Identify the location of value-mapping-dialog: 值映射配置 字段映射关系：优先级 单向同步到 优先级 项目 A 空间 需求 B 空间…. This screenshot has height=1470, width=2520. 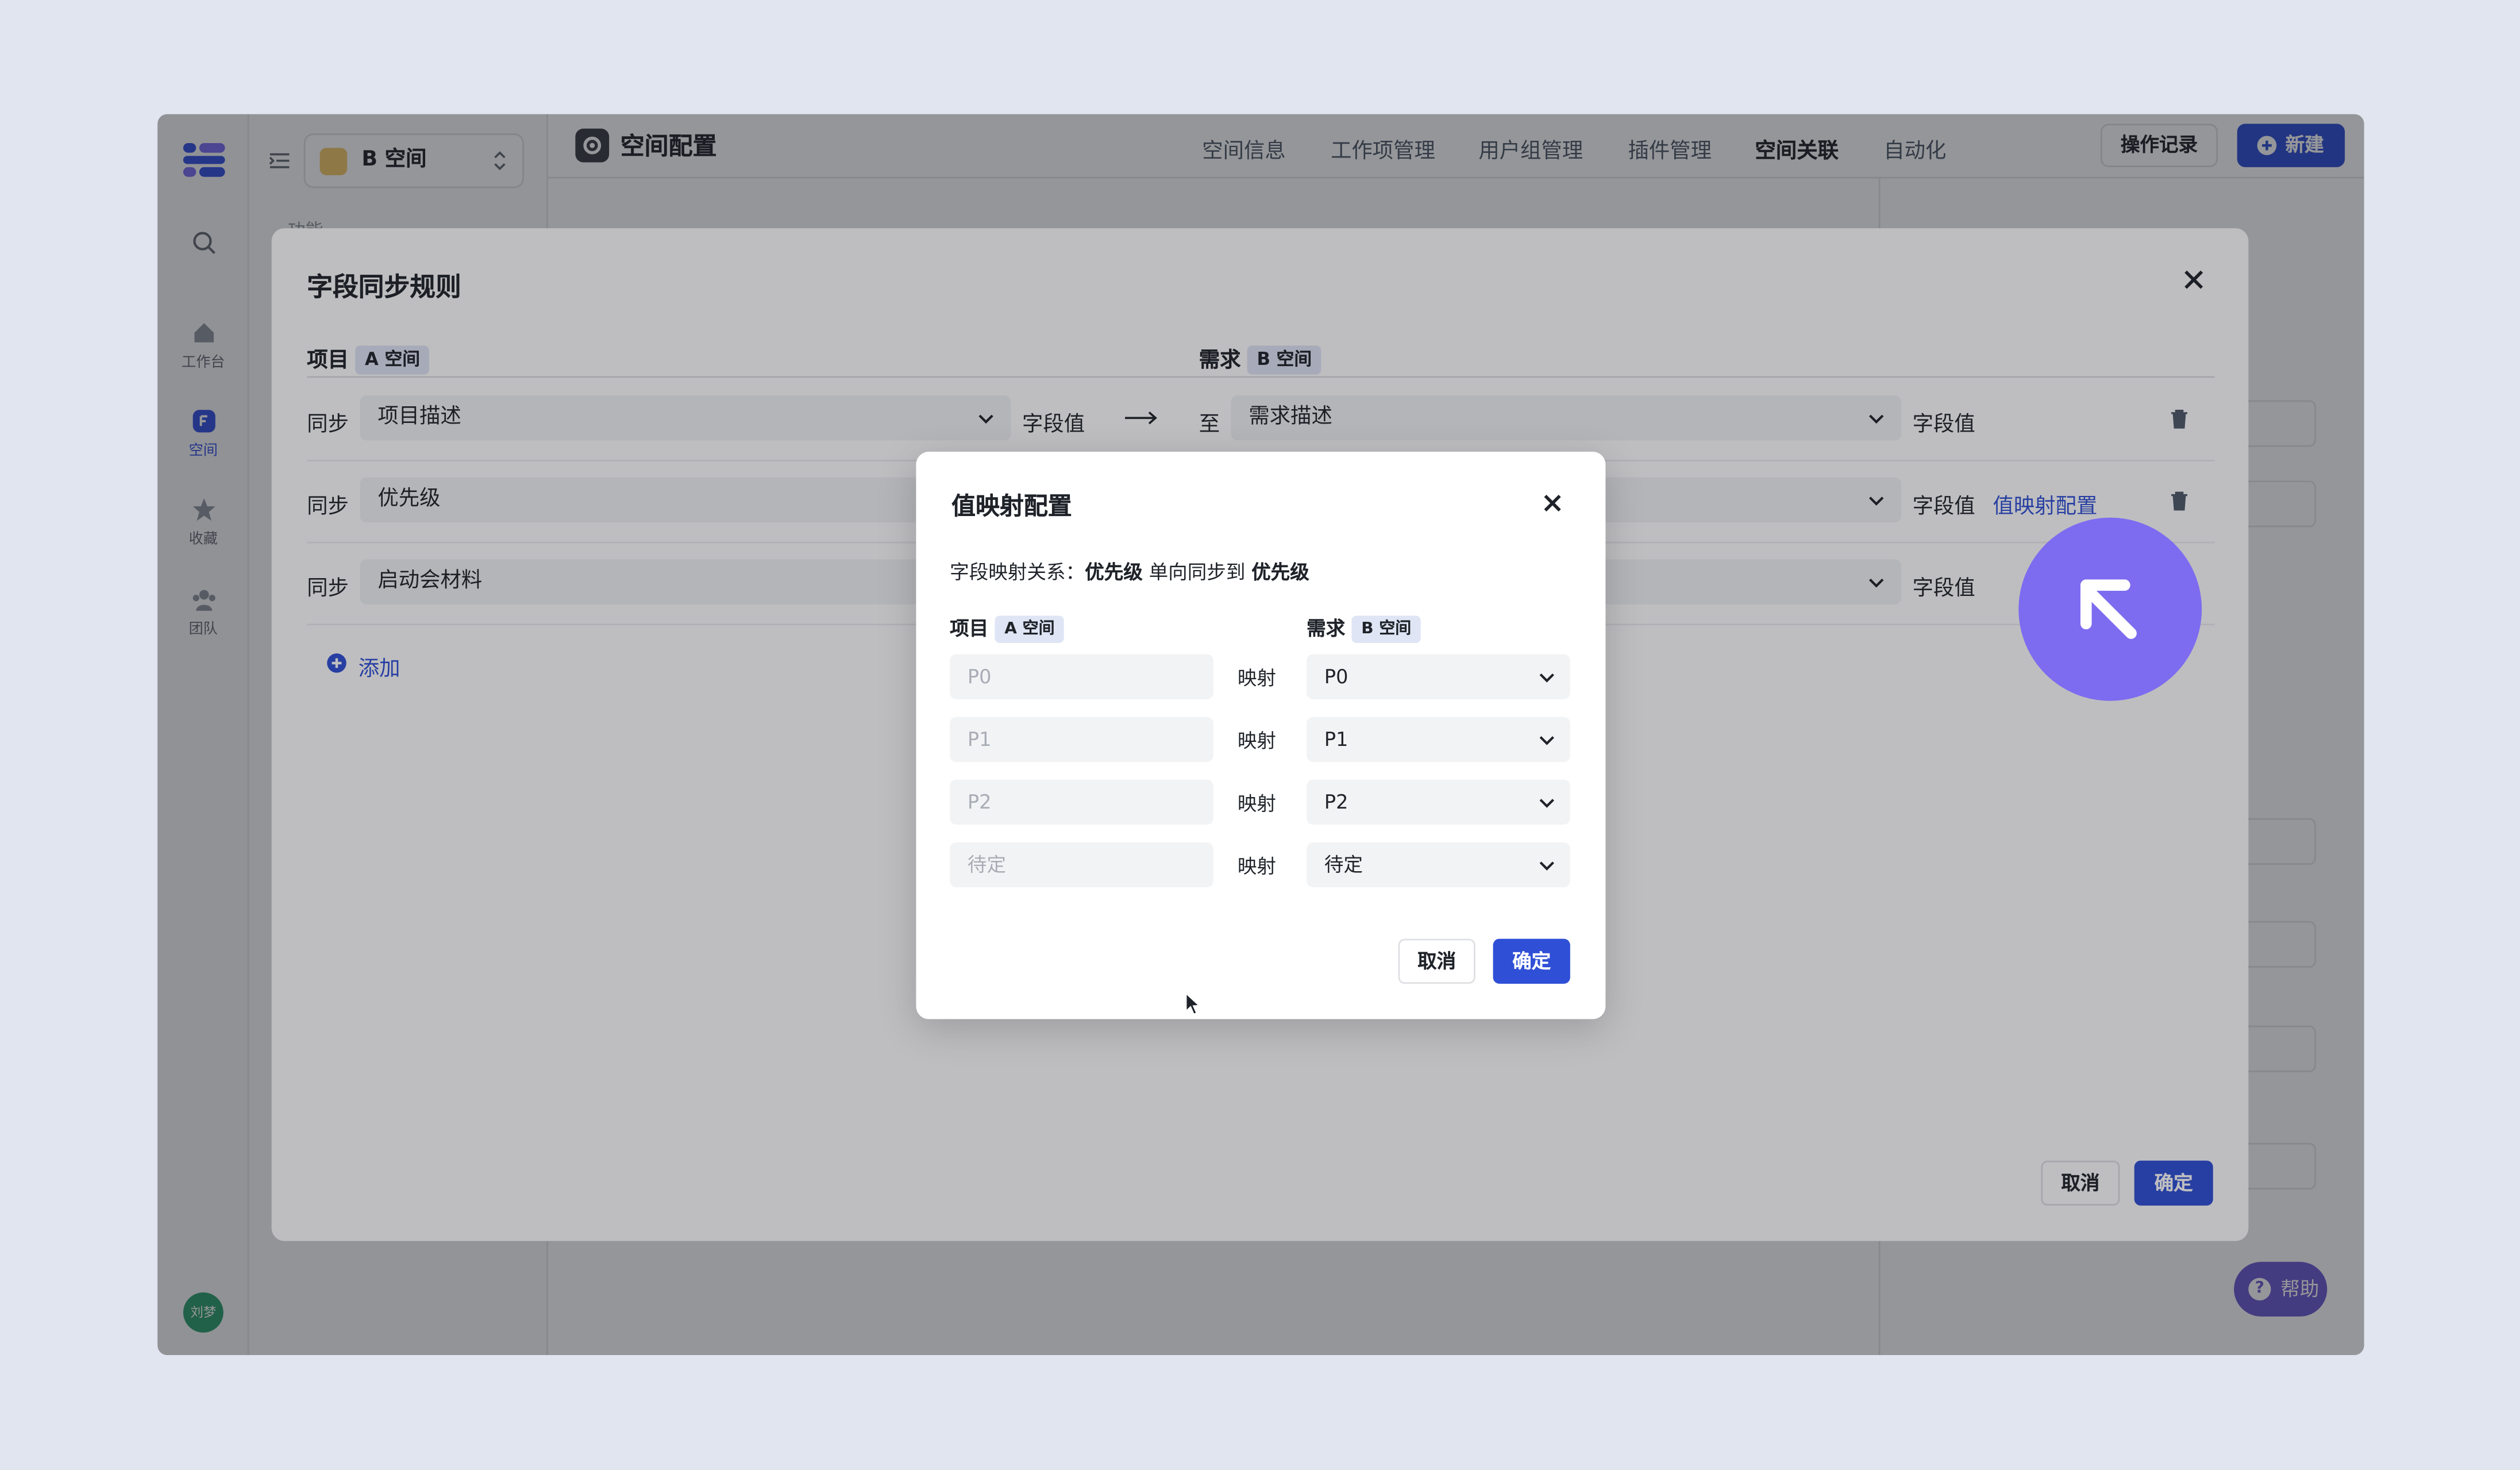
(1261, 735).